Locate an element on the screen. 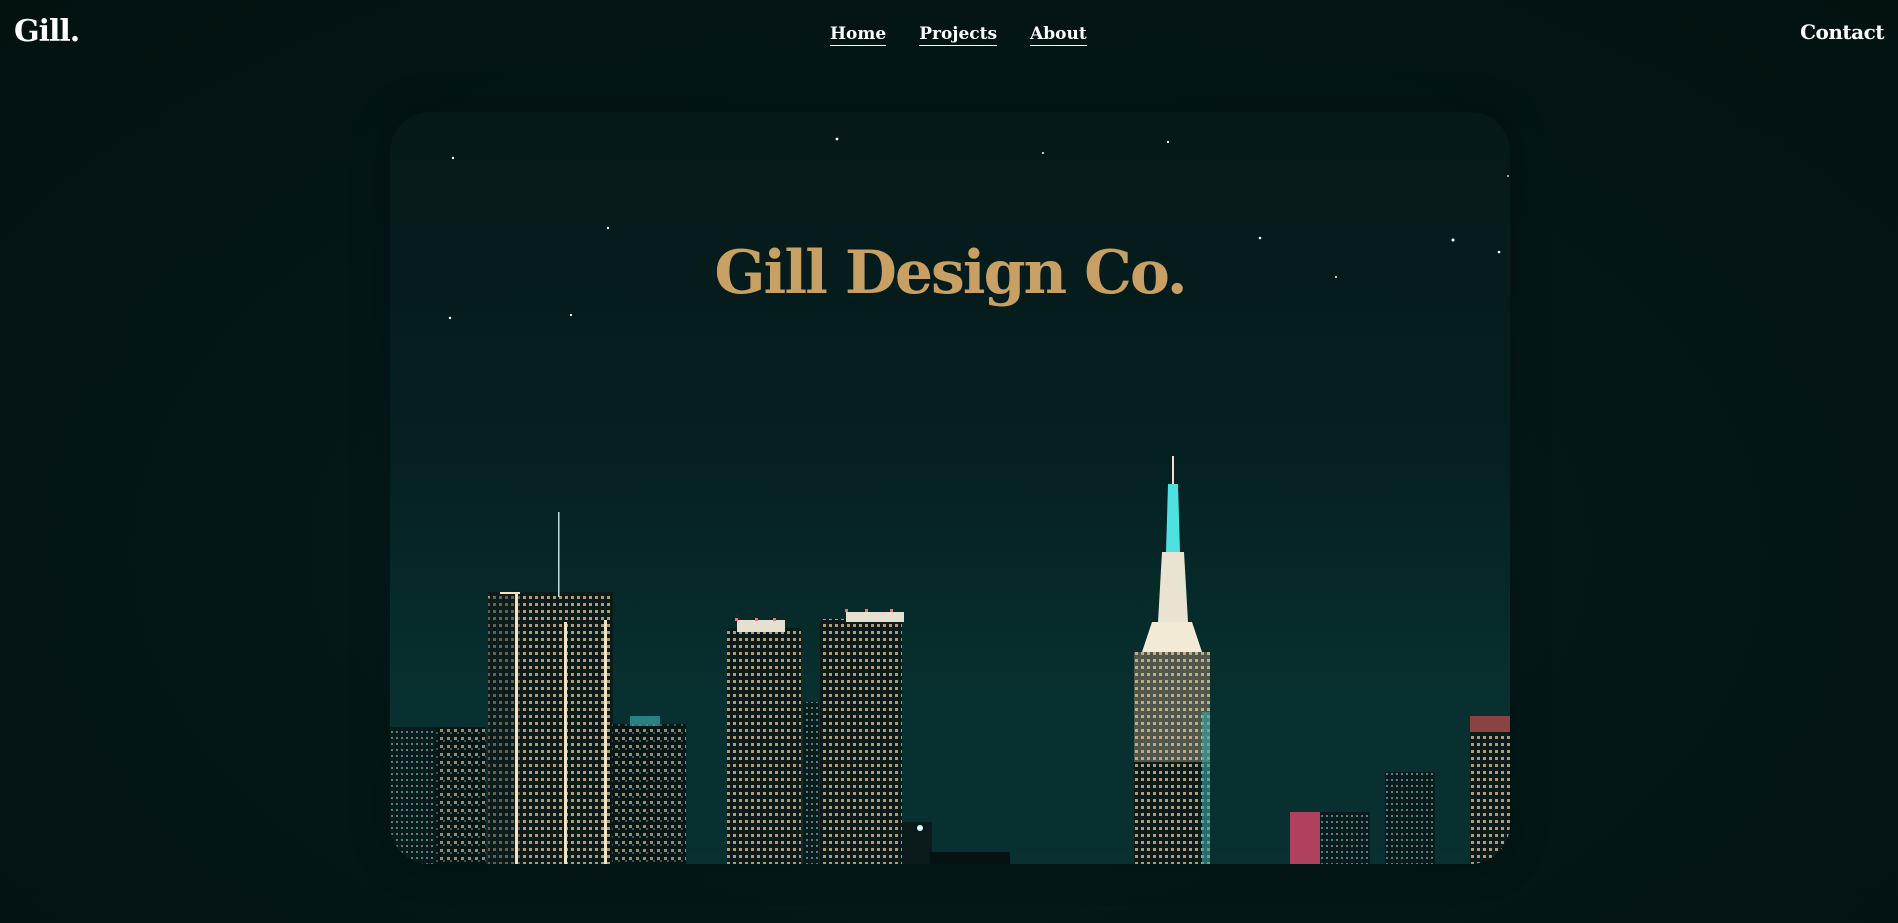 This screenshot has width=1898, height=923. main-nav: Home Projects About is located at coordinates (958, 35).